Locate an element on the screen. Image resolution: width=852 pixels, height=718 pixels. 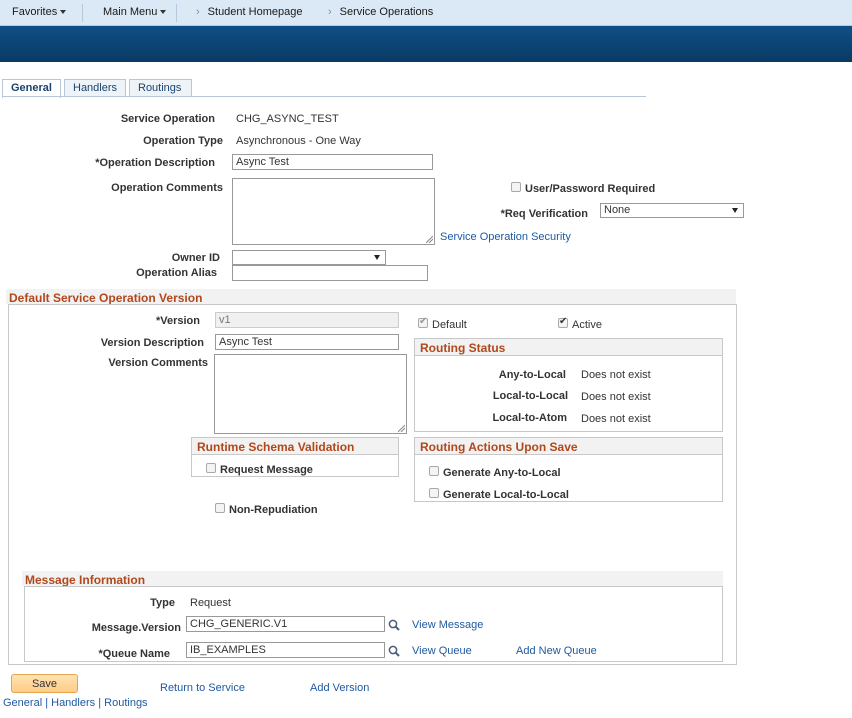
owner-id-label: Owner ID is located at coordinates (195, 258).